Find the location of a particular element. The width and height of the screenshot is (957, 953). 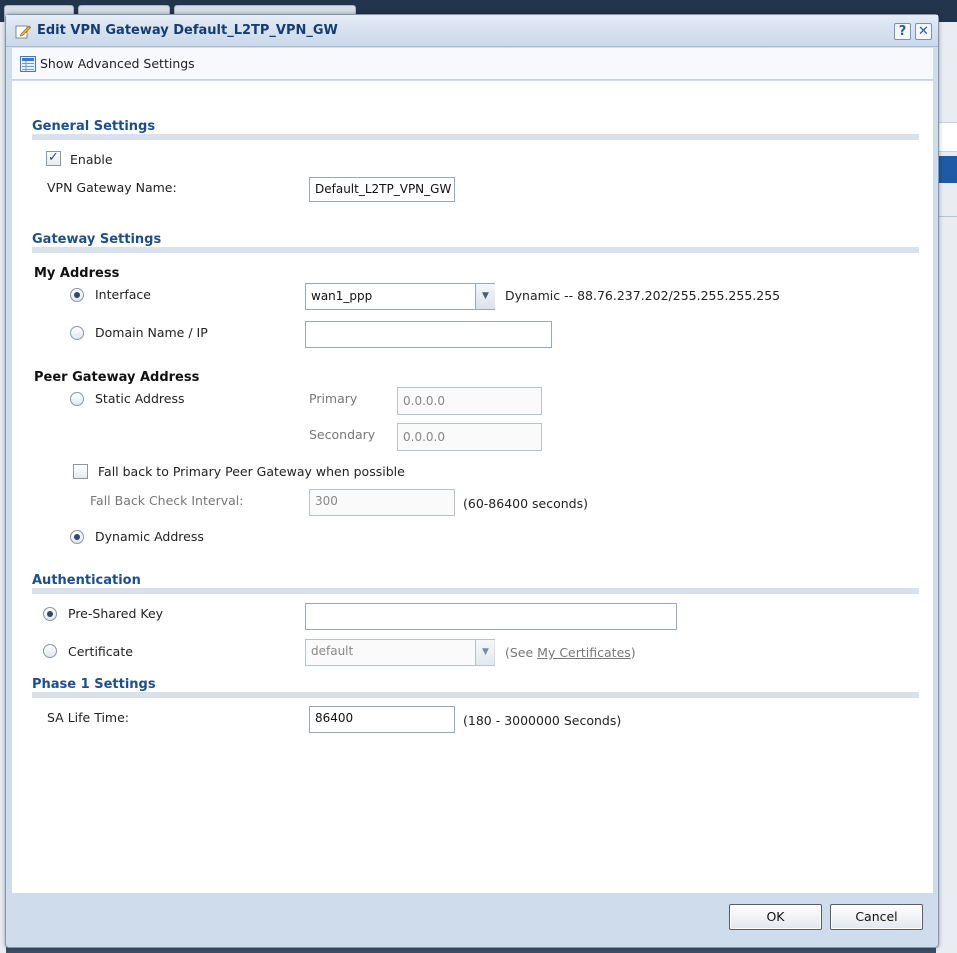

fallback-interval-label: Fall Back Check Interval: is located at coordinates (167, 500).